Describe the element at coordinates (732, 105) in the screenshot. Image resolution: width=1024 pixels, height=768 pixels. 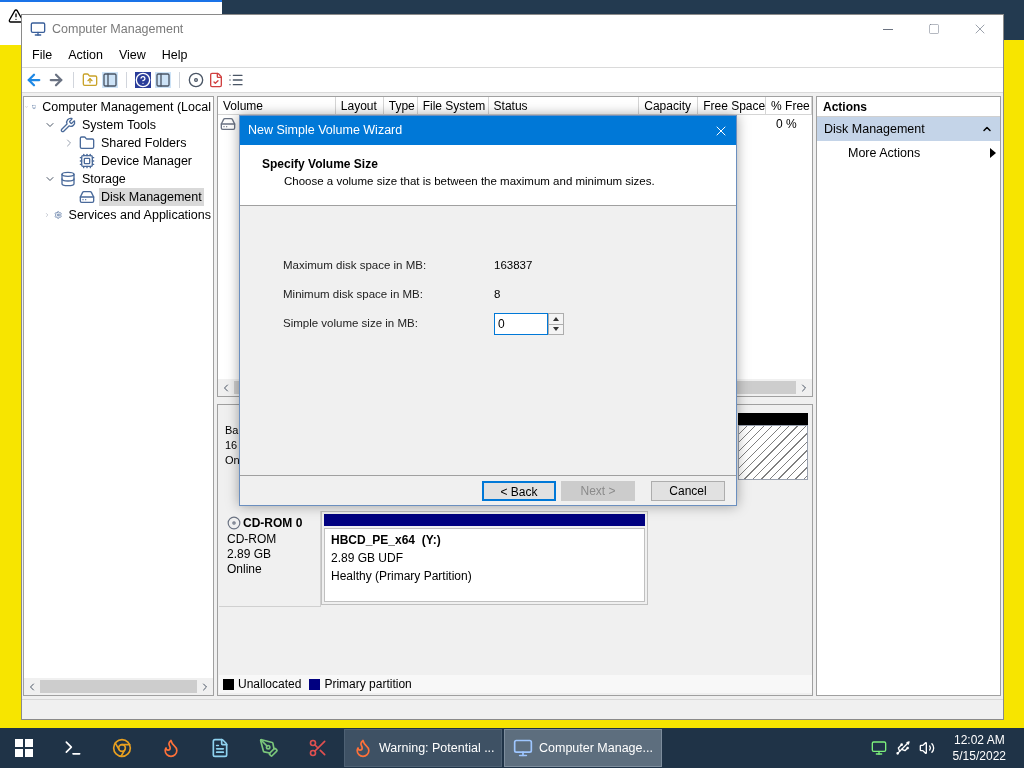
I see `column-header: Free Space` at that location.